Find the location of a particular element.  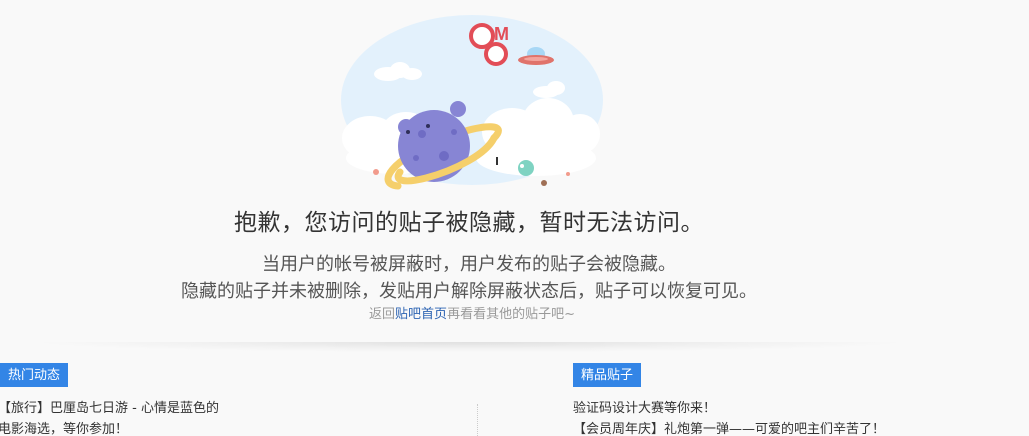

notice-headline: 抱歉，您访问的贴子被隐藏，暂时无法访问。 is located at coordinates (469, 223).